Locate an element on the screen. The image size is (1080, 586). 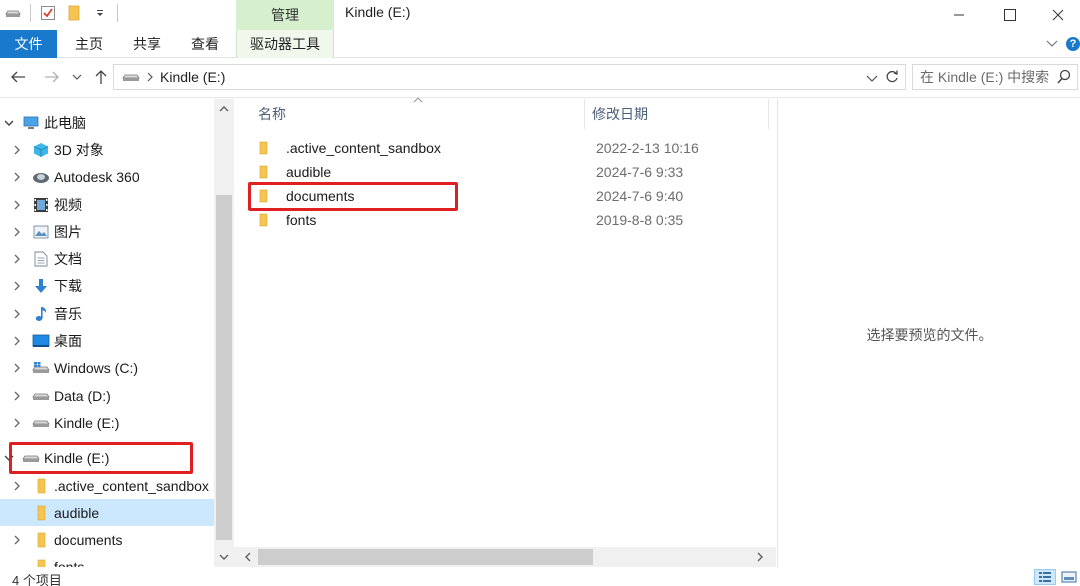
windows-drive-icon is located at coordinates (41, 368).